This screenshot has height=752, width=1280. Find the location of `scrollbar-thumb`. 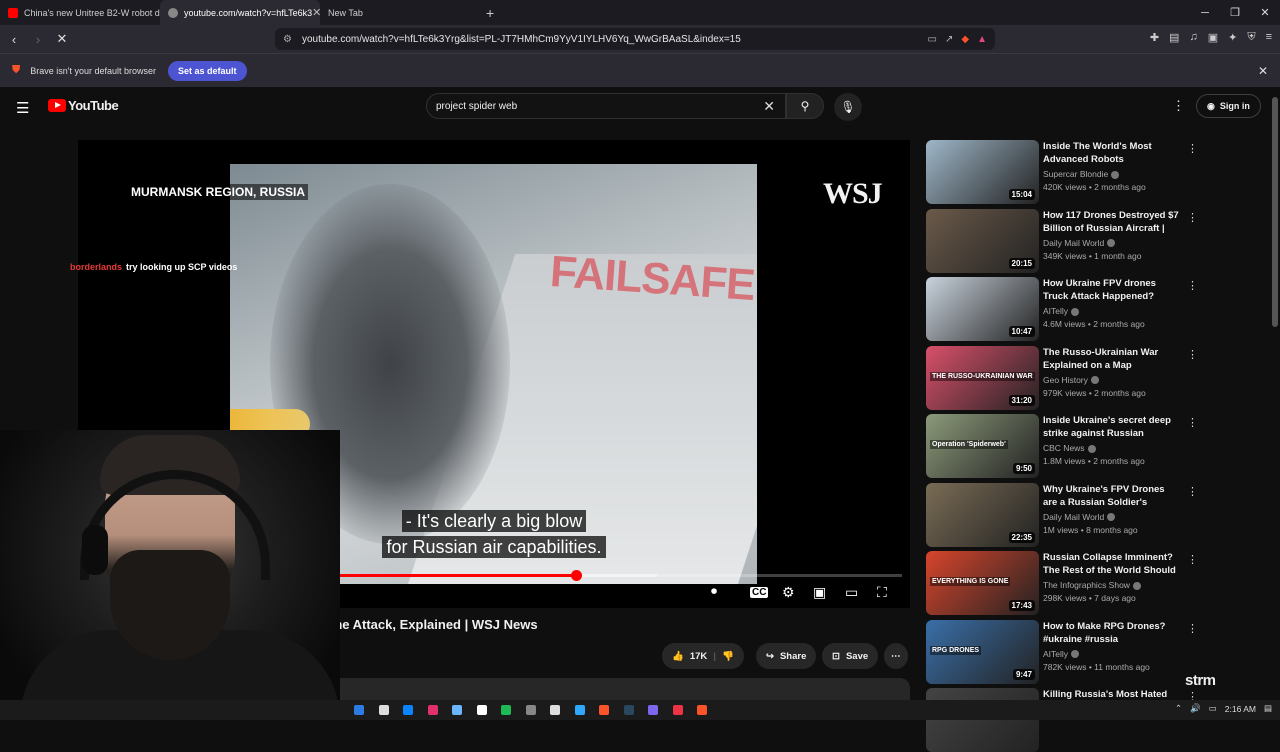

scrollbar-thumb is located at coordinates (1275, 212).